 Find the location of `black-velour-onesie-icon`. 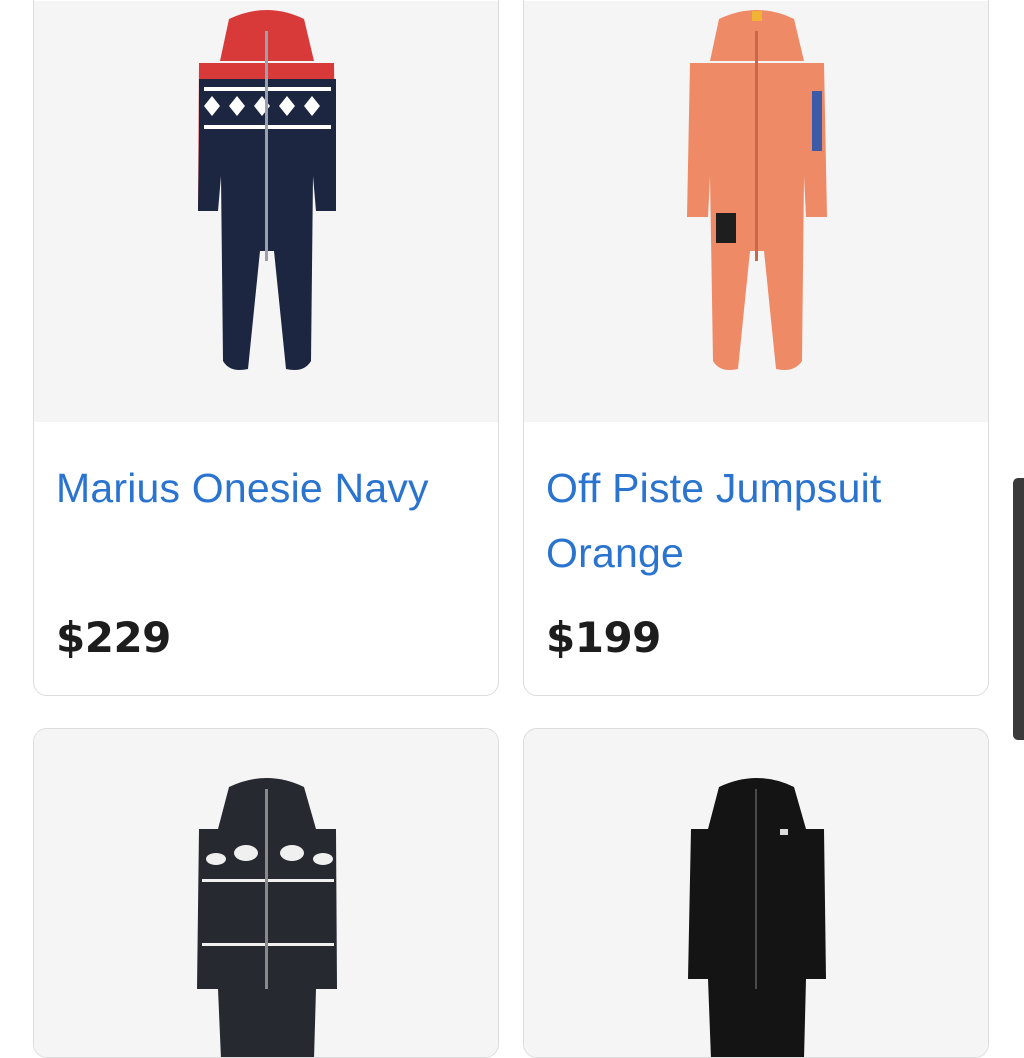

black-velour-onesie-icon is located at coordinates (757, 917).